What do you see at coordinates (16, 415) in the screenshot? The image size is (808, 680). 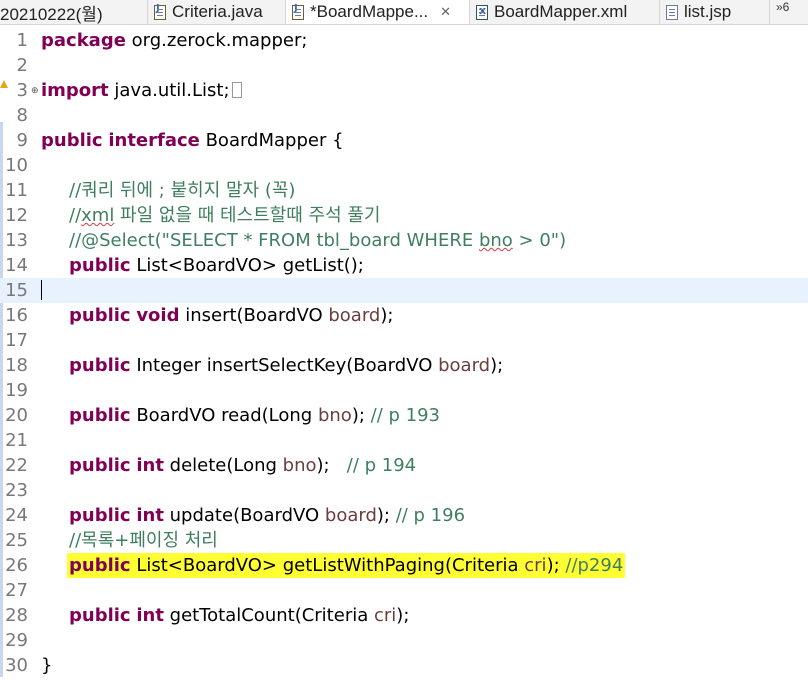 I see `line-number: 20` at bounding box center [16, 415].